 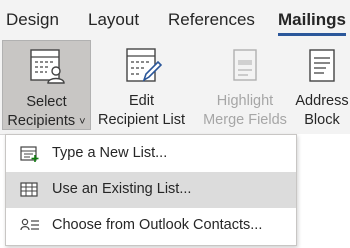 What do you see at coordinates (113, 20) in the screenshot?
I see `tab-layout: Layout` at bounding box center [113, 20].